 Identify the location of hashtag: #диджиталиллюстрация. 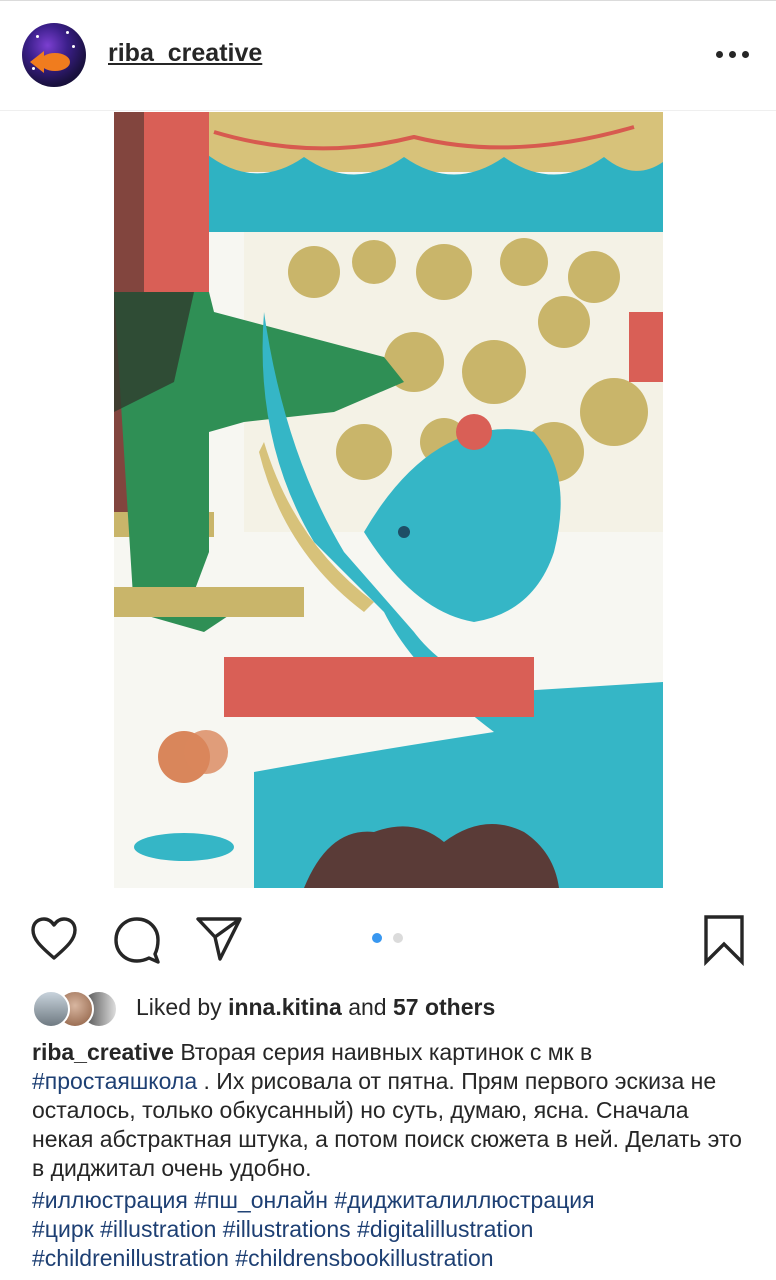
(464, 1200).